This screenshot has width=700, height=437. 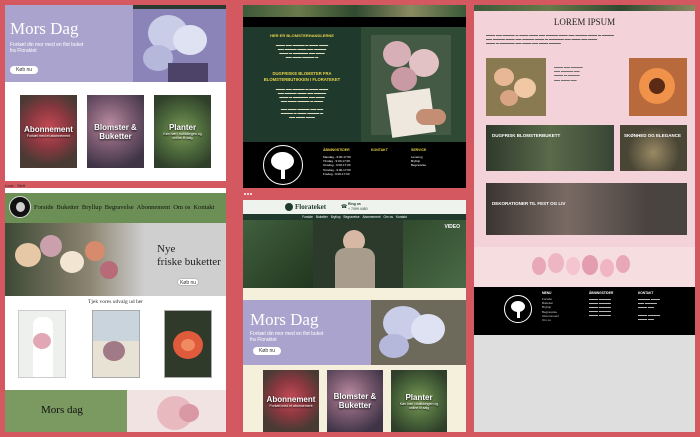 What do you see at coordinates (653, 148) in the screenshot?
I see `card-skonhed: SKØNHED OG ELEGANCE` at bounding box center [653, 148].